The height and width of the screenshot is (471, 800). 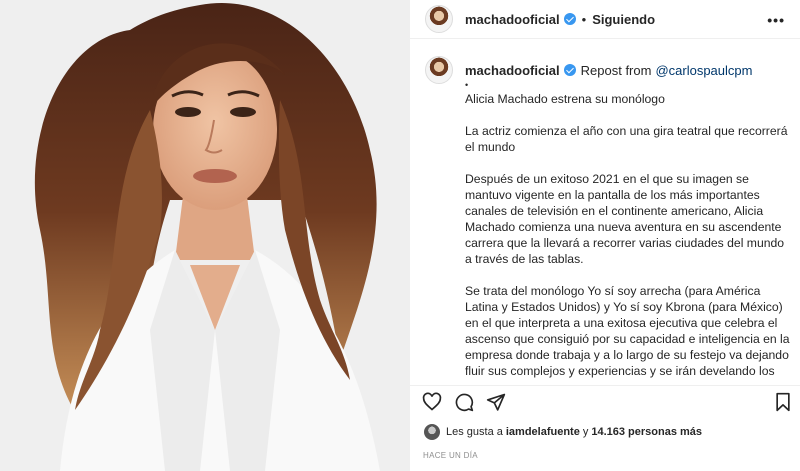 I want to click on post-timestamp: HACE UN DÍA, so click(x=450, y=455).